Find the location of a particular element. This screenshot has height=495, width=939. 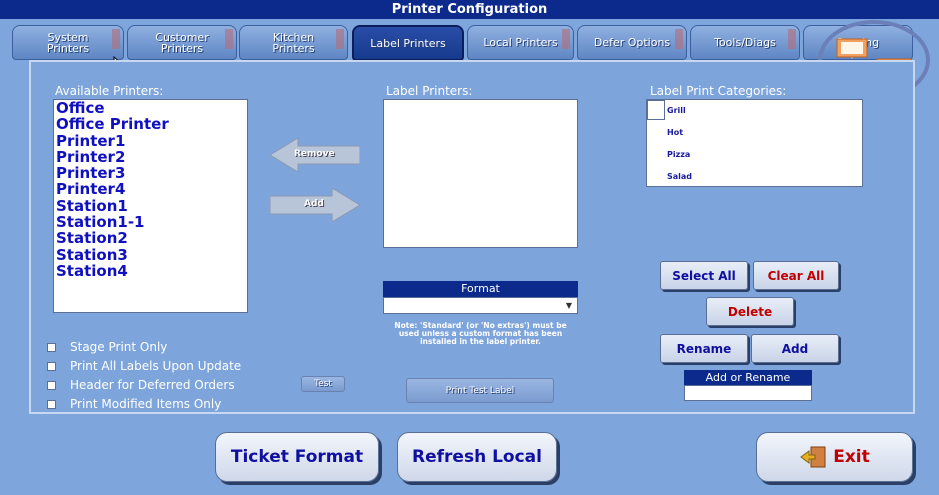

option-print-modified-items-only: Print Modified Items Only is located at coordinates (134, 404).